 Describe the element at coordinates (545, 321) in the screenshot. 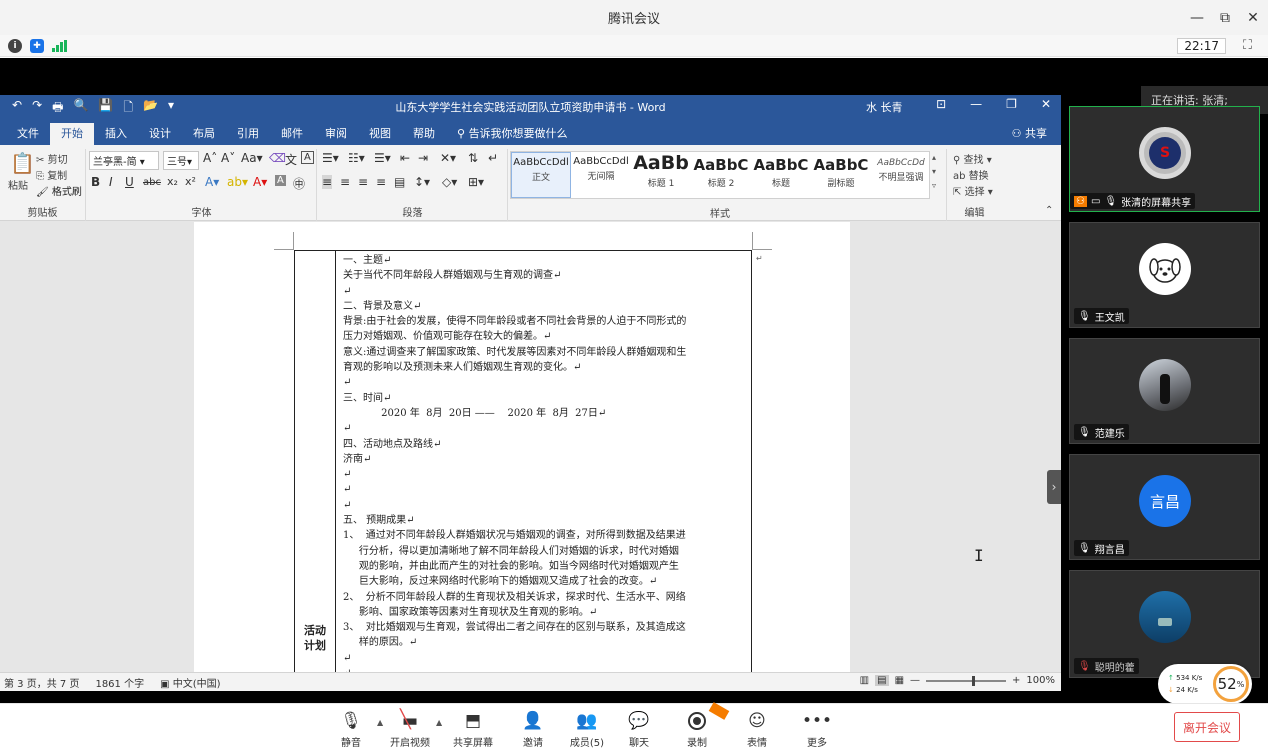

I see `document-line: 背景:由于社会的发展，使得不同年龄段或者不同社会背景的人迫于不同形式的` at that location.